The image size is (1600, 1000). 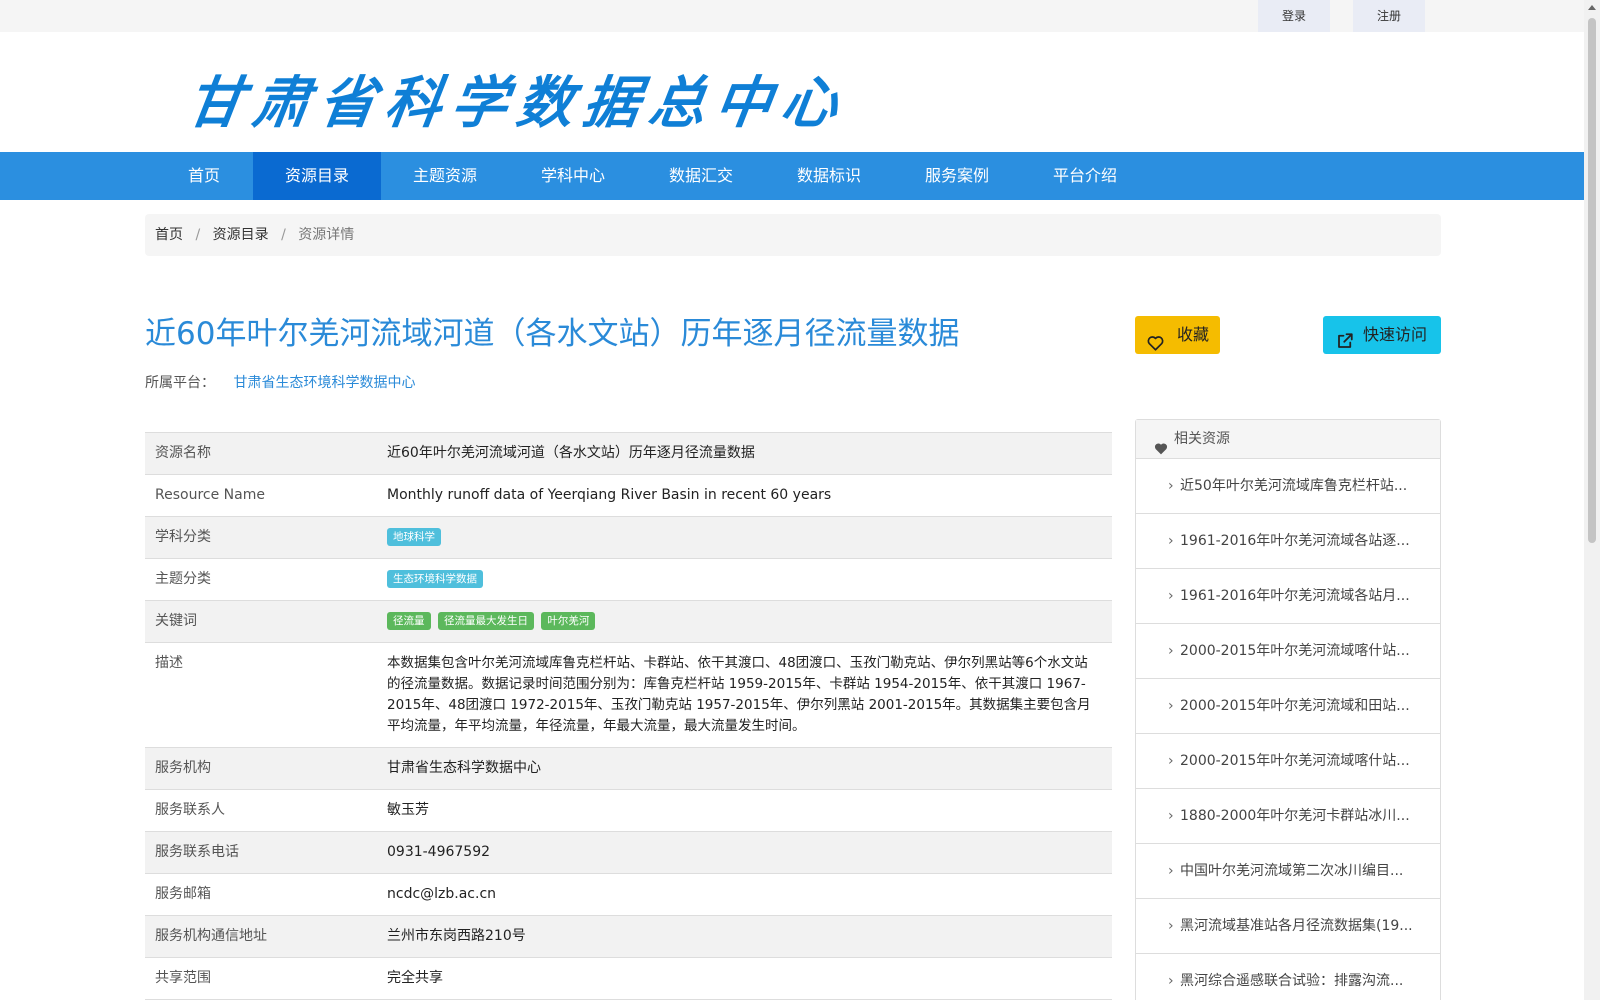 I want to click on external-link-icon, so click(x=1345, y=345).